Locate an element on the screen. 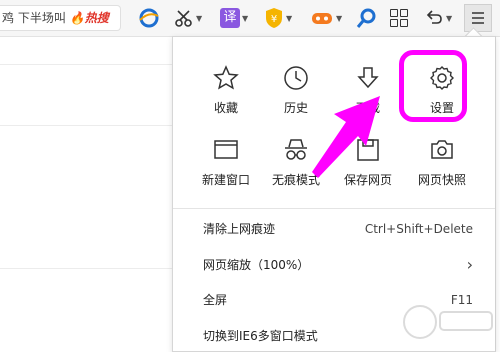 The width and height of the screenshot is (500, 352). watermark-logo is located at coordinates (448, 322).